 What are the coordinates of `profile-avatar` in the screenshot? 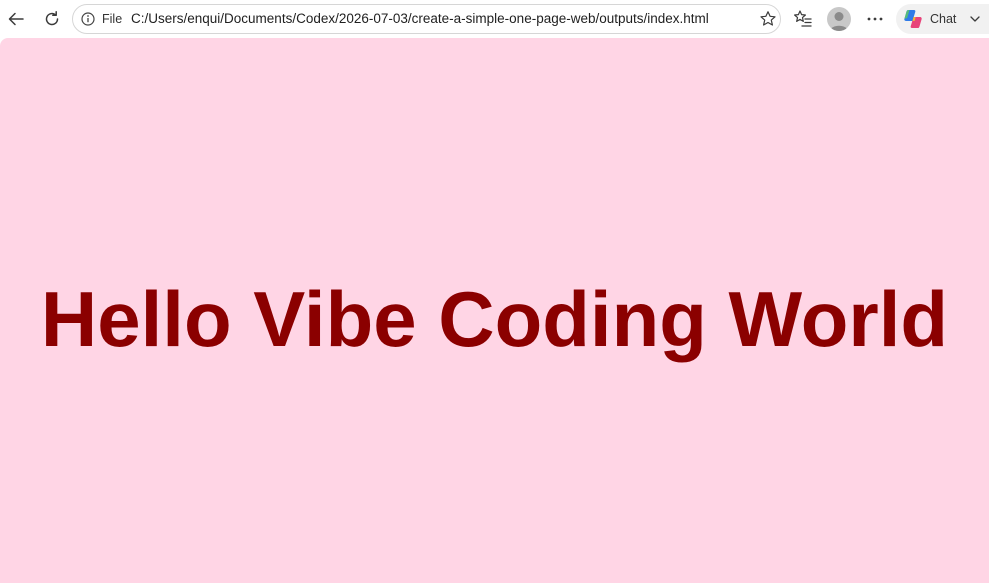 It's located at (839, 19).